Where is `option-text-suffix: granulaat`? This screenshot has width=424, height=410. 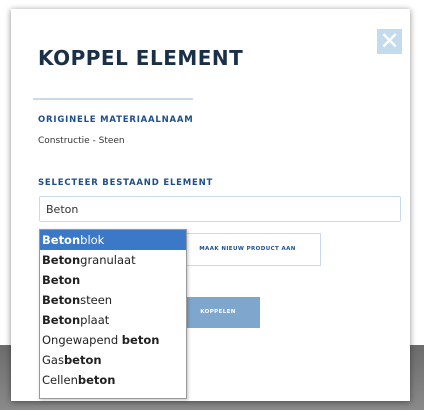
option-text-suffix: granulaat is located at coordinates (108, 260).